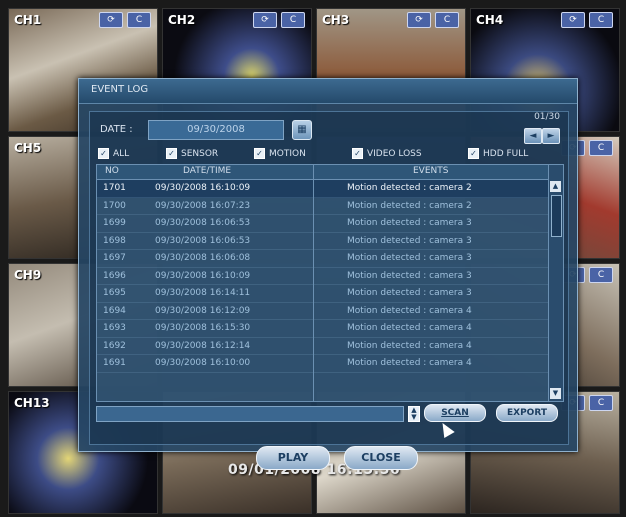 This screenshot has height=517, width=626. What do you see at coordinates (555, 393) in the screenshot?
I see `scroll-down-icon: ▼` at bounding box center [555, 393].